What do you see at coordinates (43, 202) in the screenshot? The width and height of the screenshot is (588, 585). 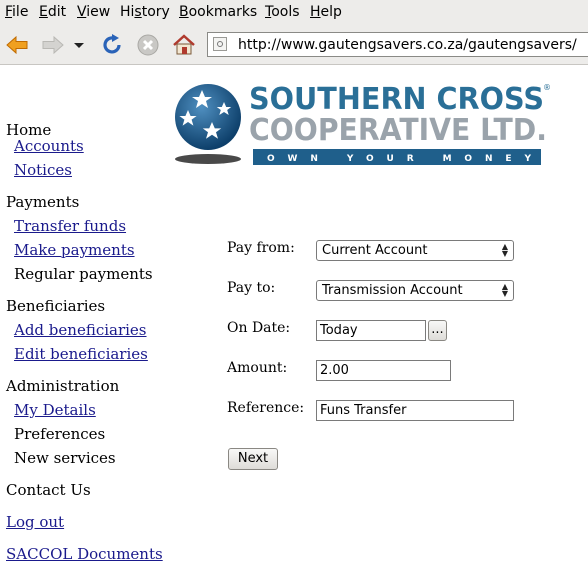 I see `nav-payments: Payments` at bounding box center [43, 202].